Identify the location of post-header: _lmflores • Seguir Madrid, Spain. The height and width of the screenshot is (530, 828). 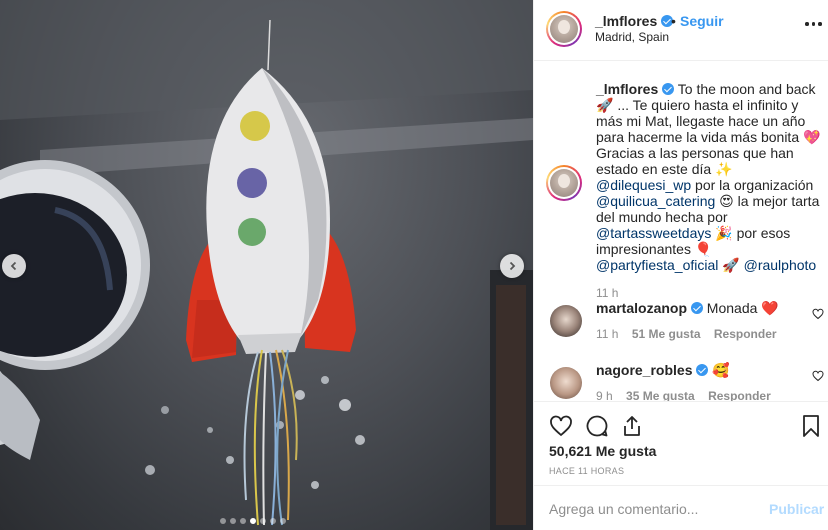
(681, 30).